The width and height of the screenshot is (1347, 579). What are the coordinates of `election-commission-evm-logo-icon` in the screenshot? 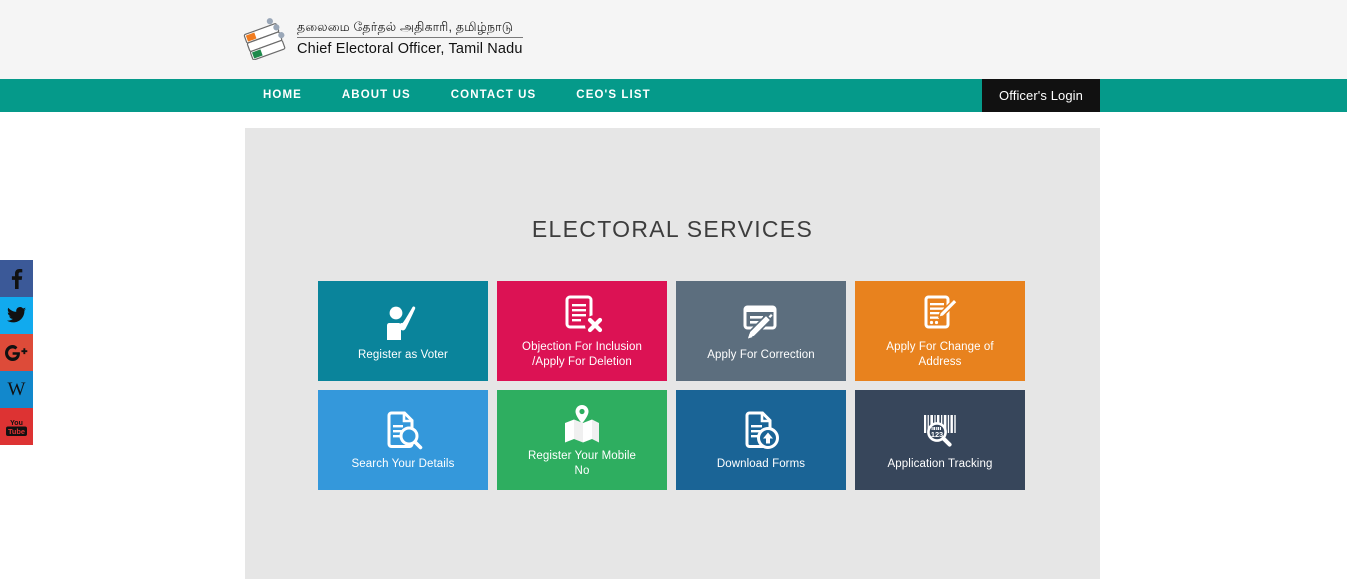 It's located at (265, 38).